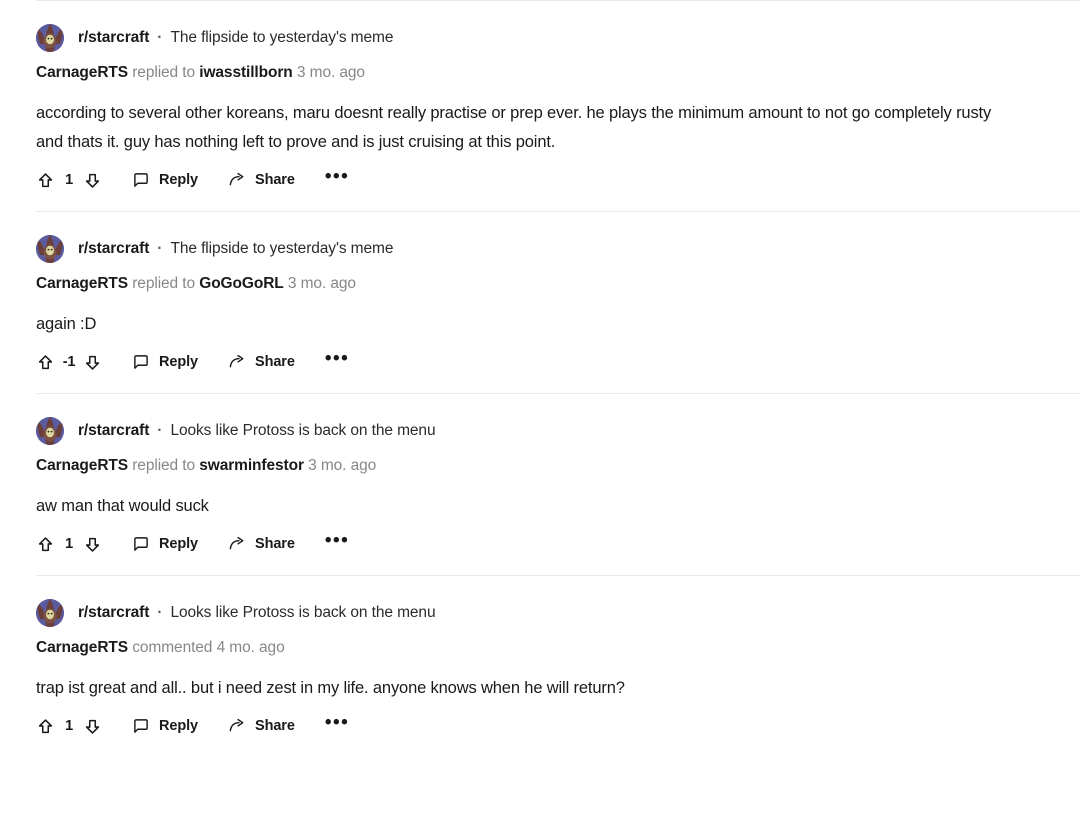  What do you see at coordinates (246, 72) in the screenshot?
I see `reply-target-user: iwasstillborn` at bounding box center [246, 72].